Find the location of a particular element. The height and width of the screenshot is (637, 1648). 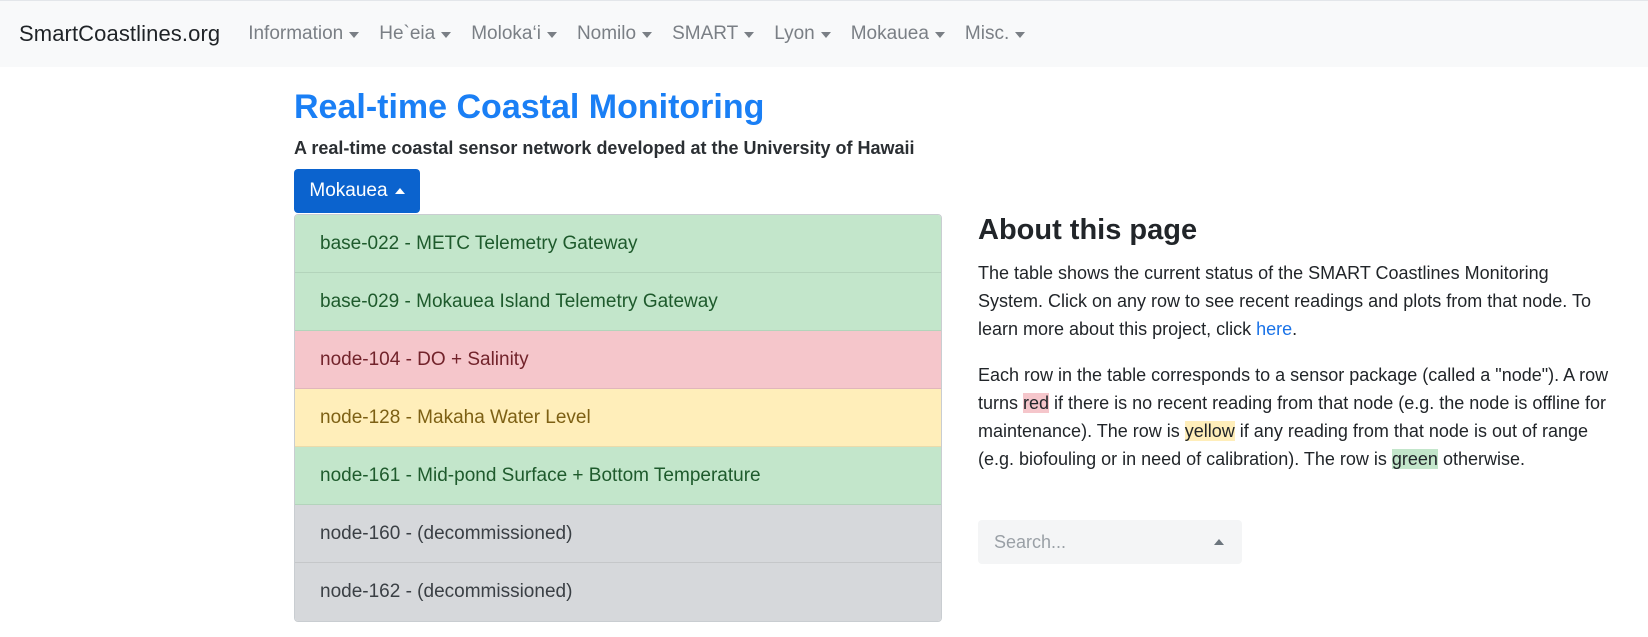

node-row-node-162: node-162 - (decommissioned) is located at coordinates (618, 592).